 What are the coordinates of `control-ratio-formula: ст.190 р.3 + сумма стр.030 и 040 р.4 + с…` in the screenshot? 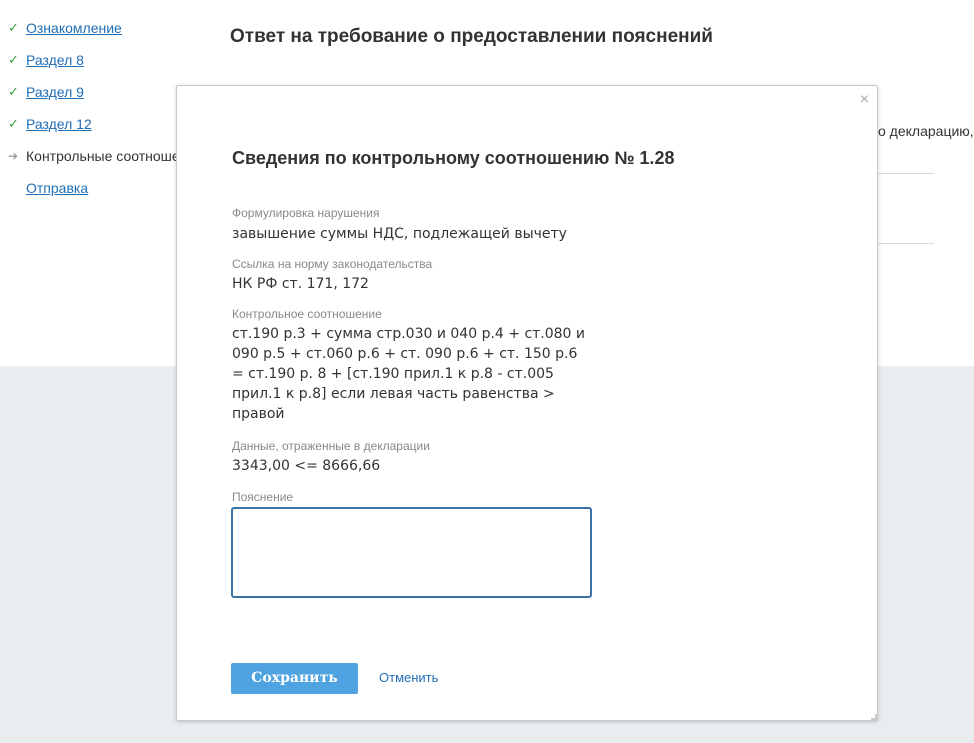 It's located at (409, 374).